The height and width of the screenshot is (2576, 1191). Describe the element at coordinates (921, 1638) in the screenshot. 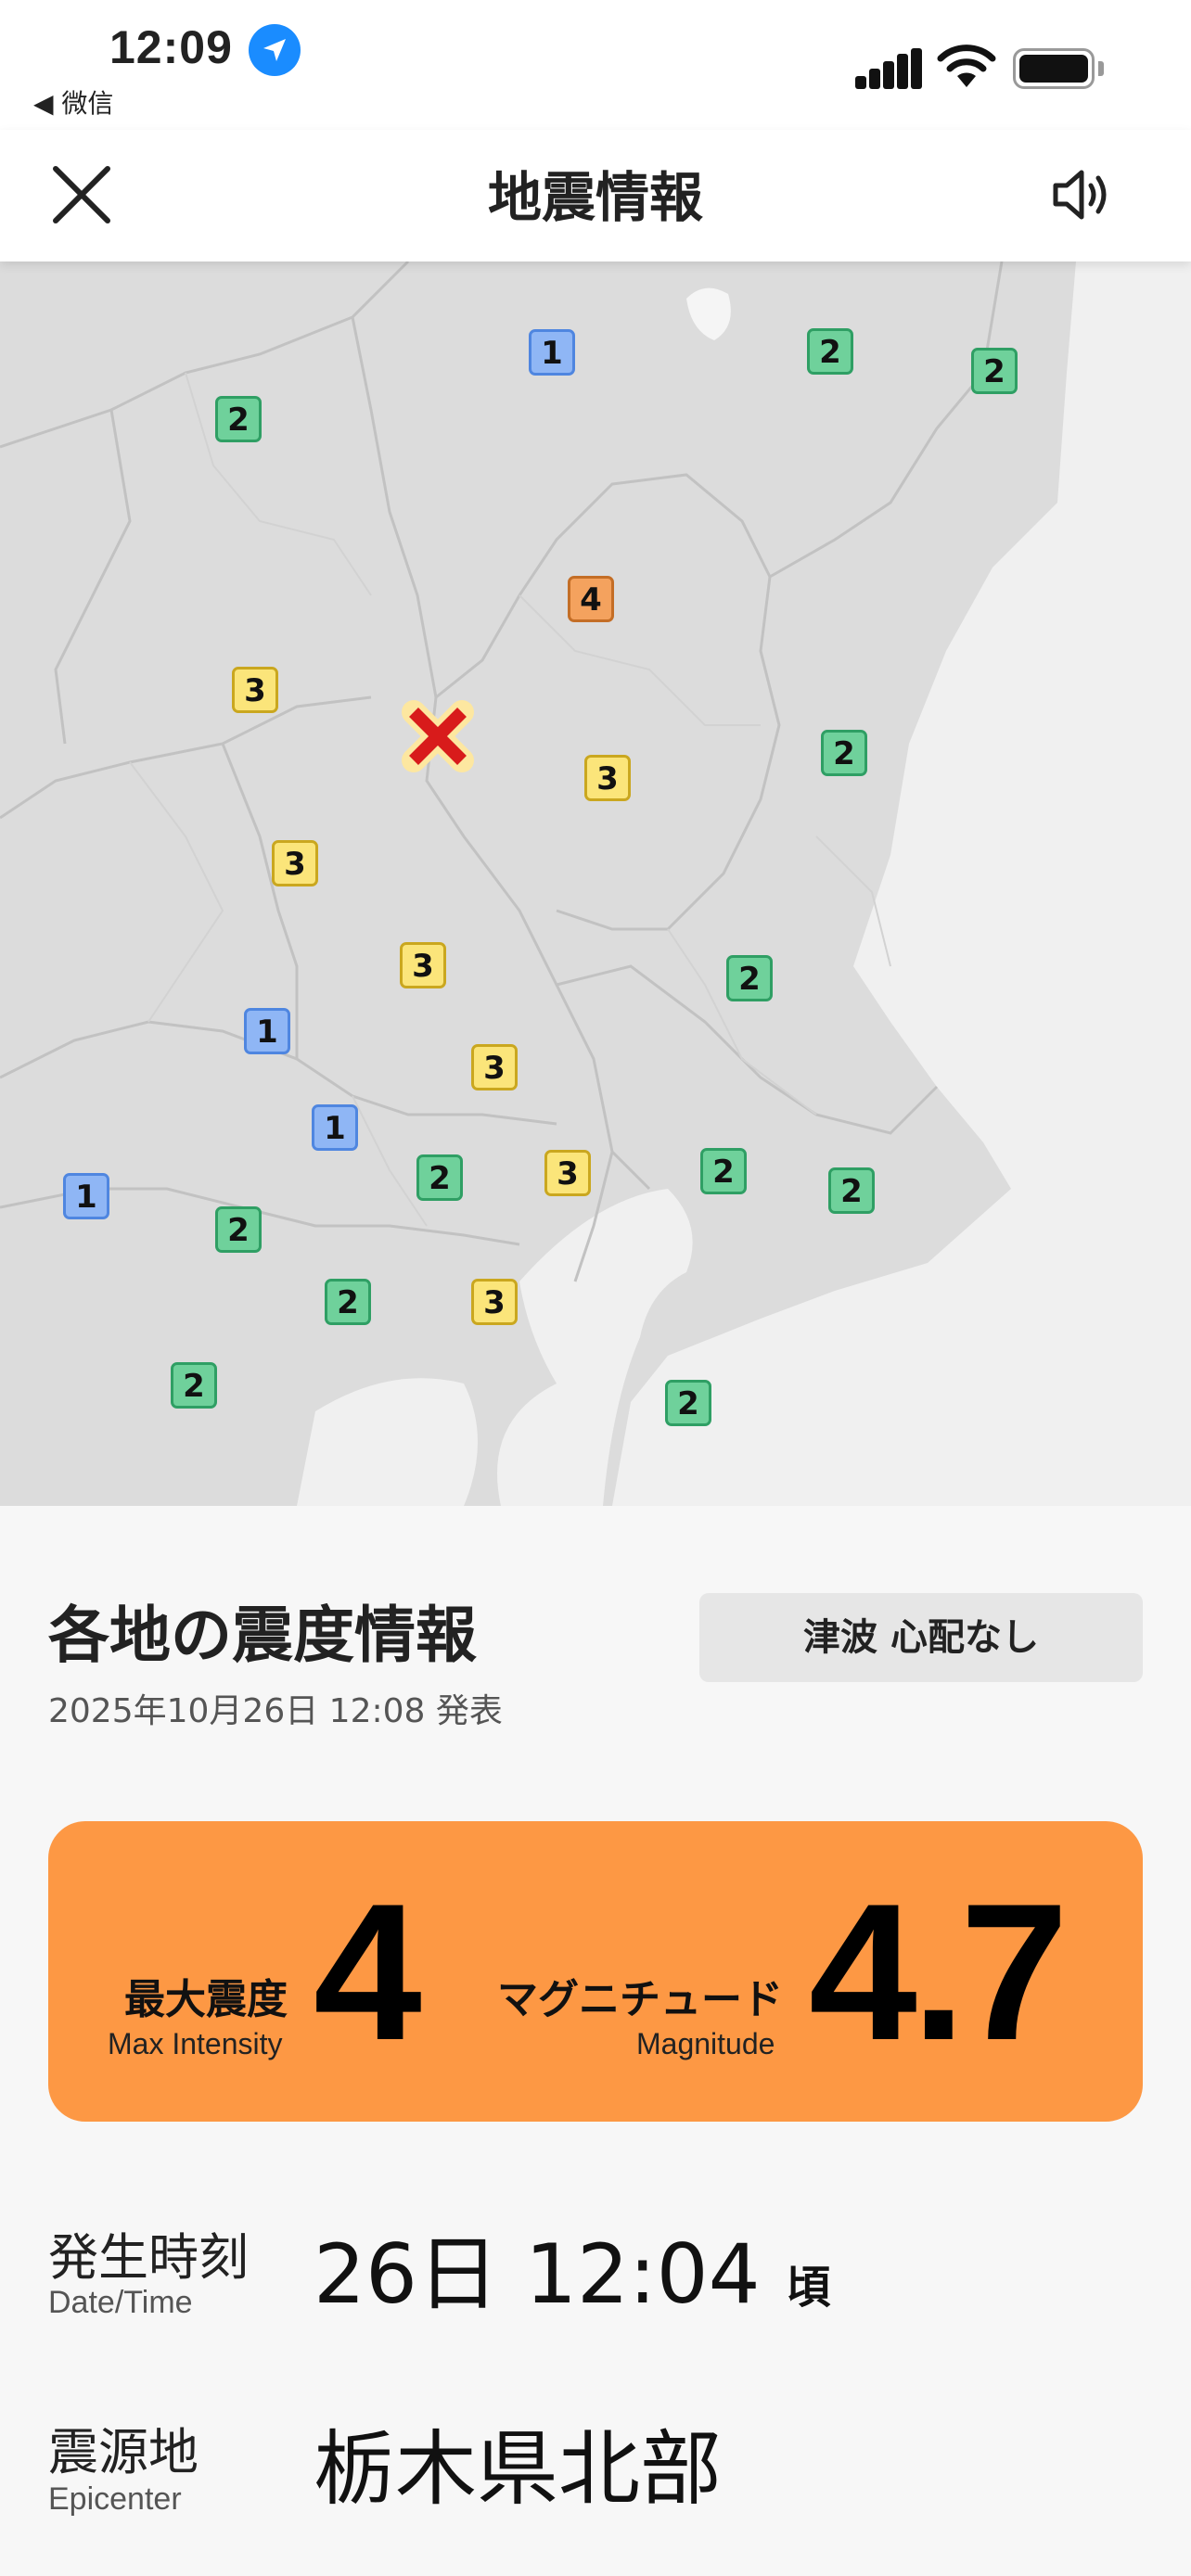

I see `tsunami-status-badge: 津波 心配なし` at that location.